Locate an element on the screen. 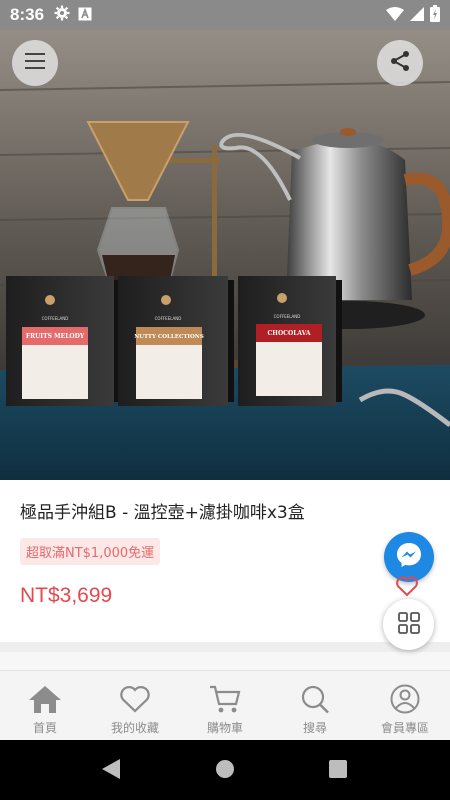  favorite-heart-icon is located at coordinates (407, 586).